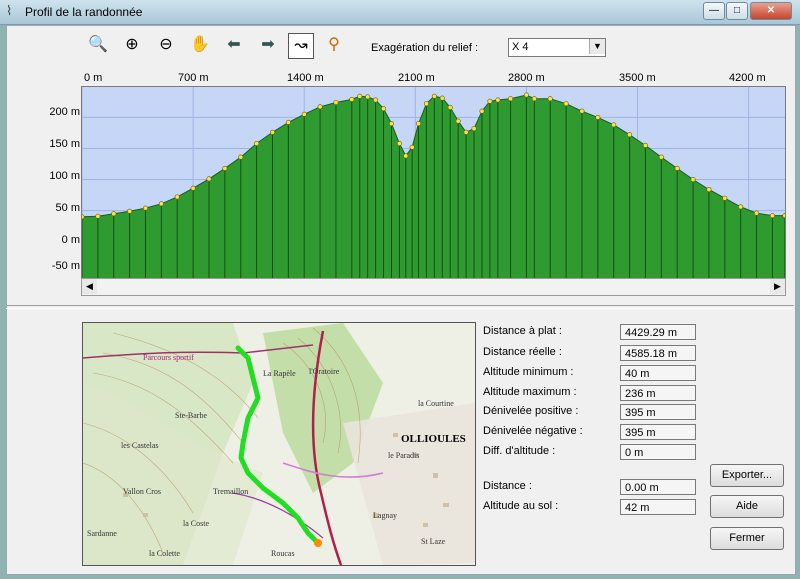 The height and width of the screenshot is (579, 800). Describe the element at coordinates (385, 515) in the screenshot. I see `map-label: Lagnay` at that location.